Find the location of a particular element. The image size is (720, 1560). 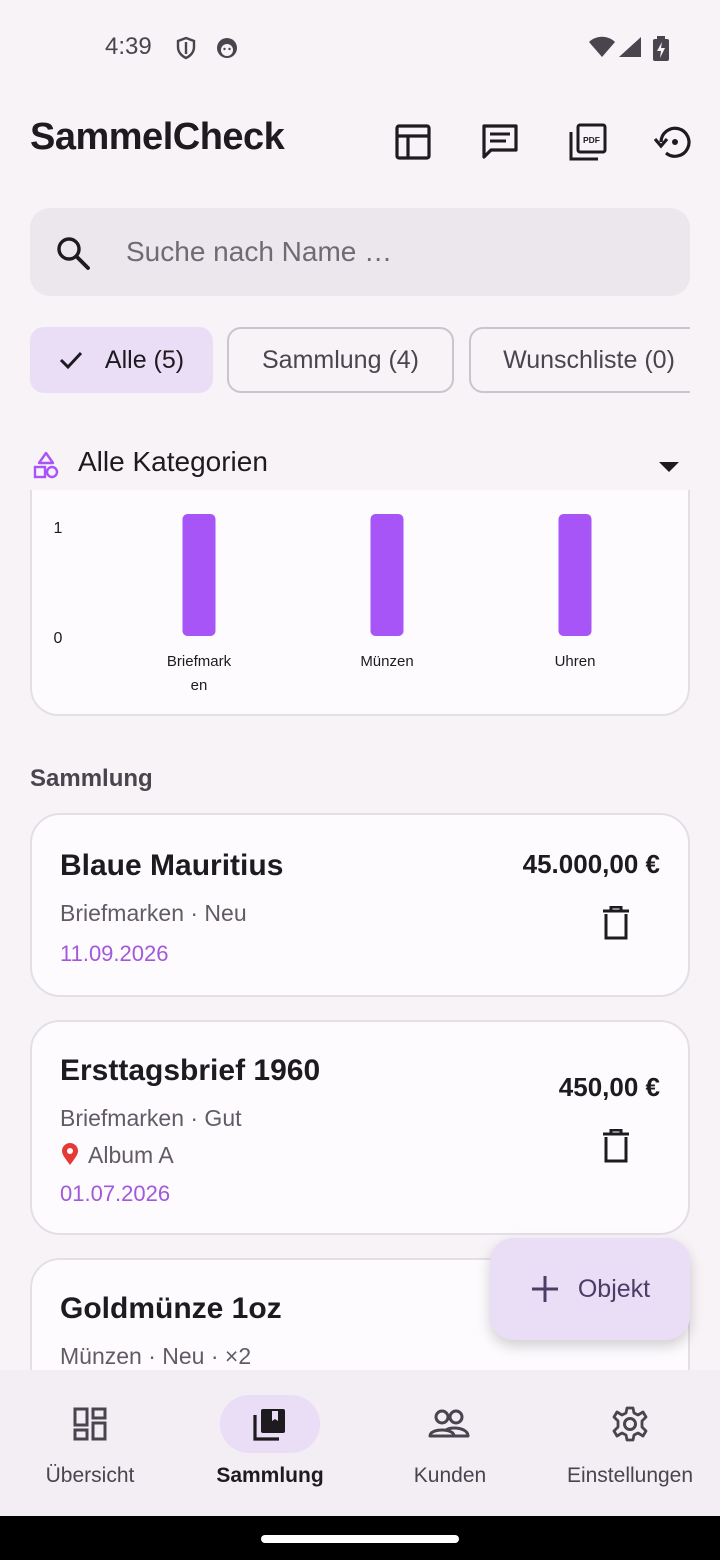

history-button is located at coordinates (674, 144).